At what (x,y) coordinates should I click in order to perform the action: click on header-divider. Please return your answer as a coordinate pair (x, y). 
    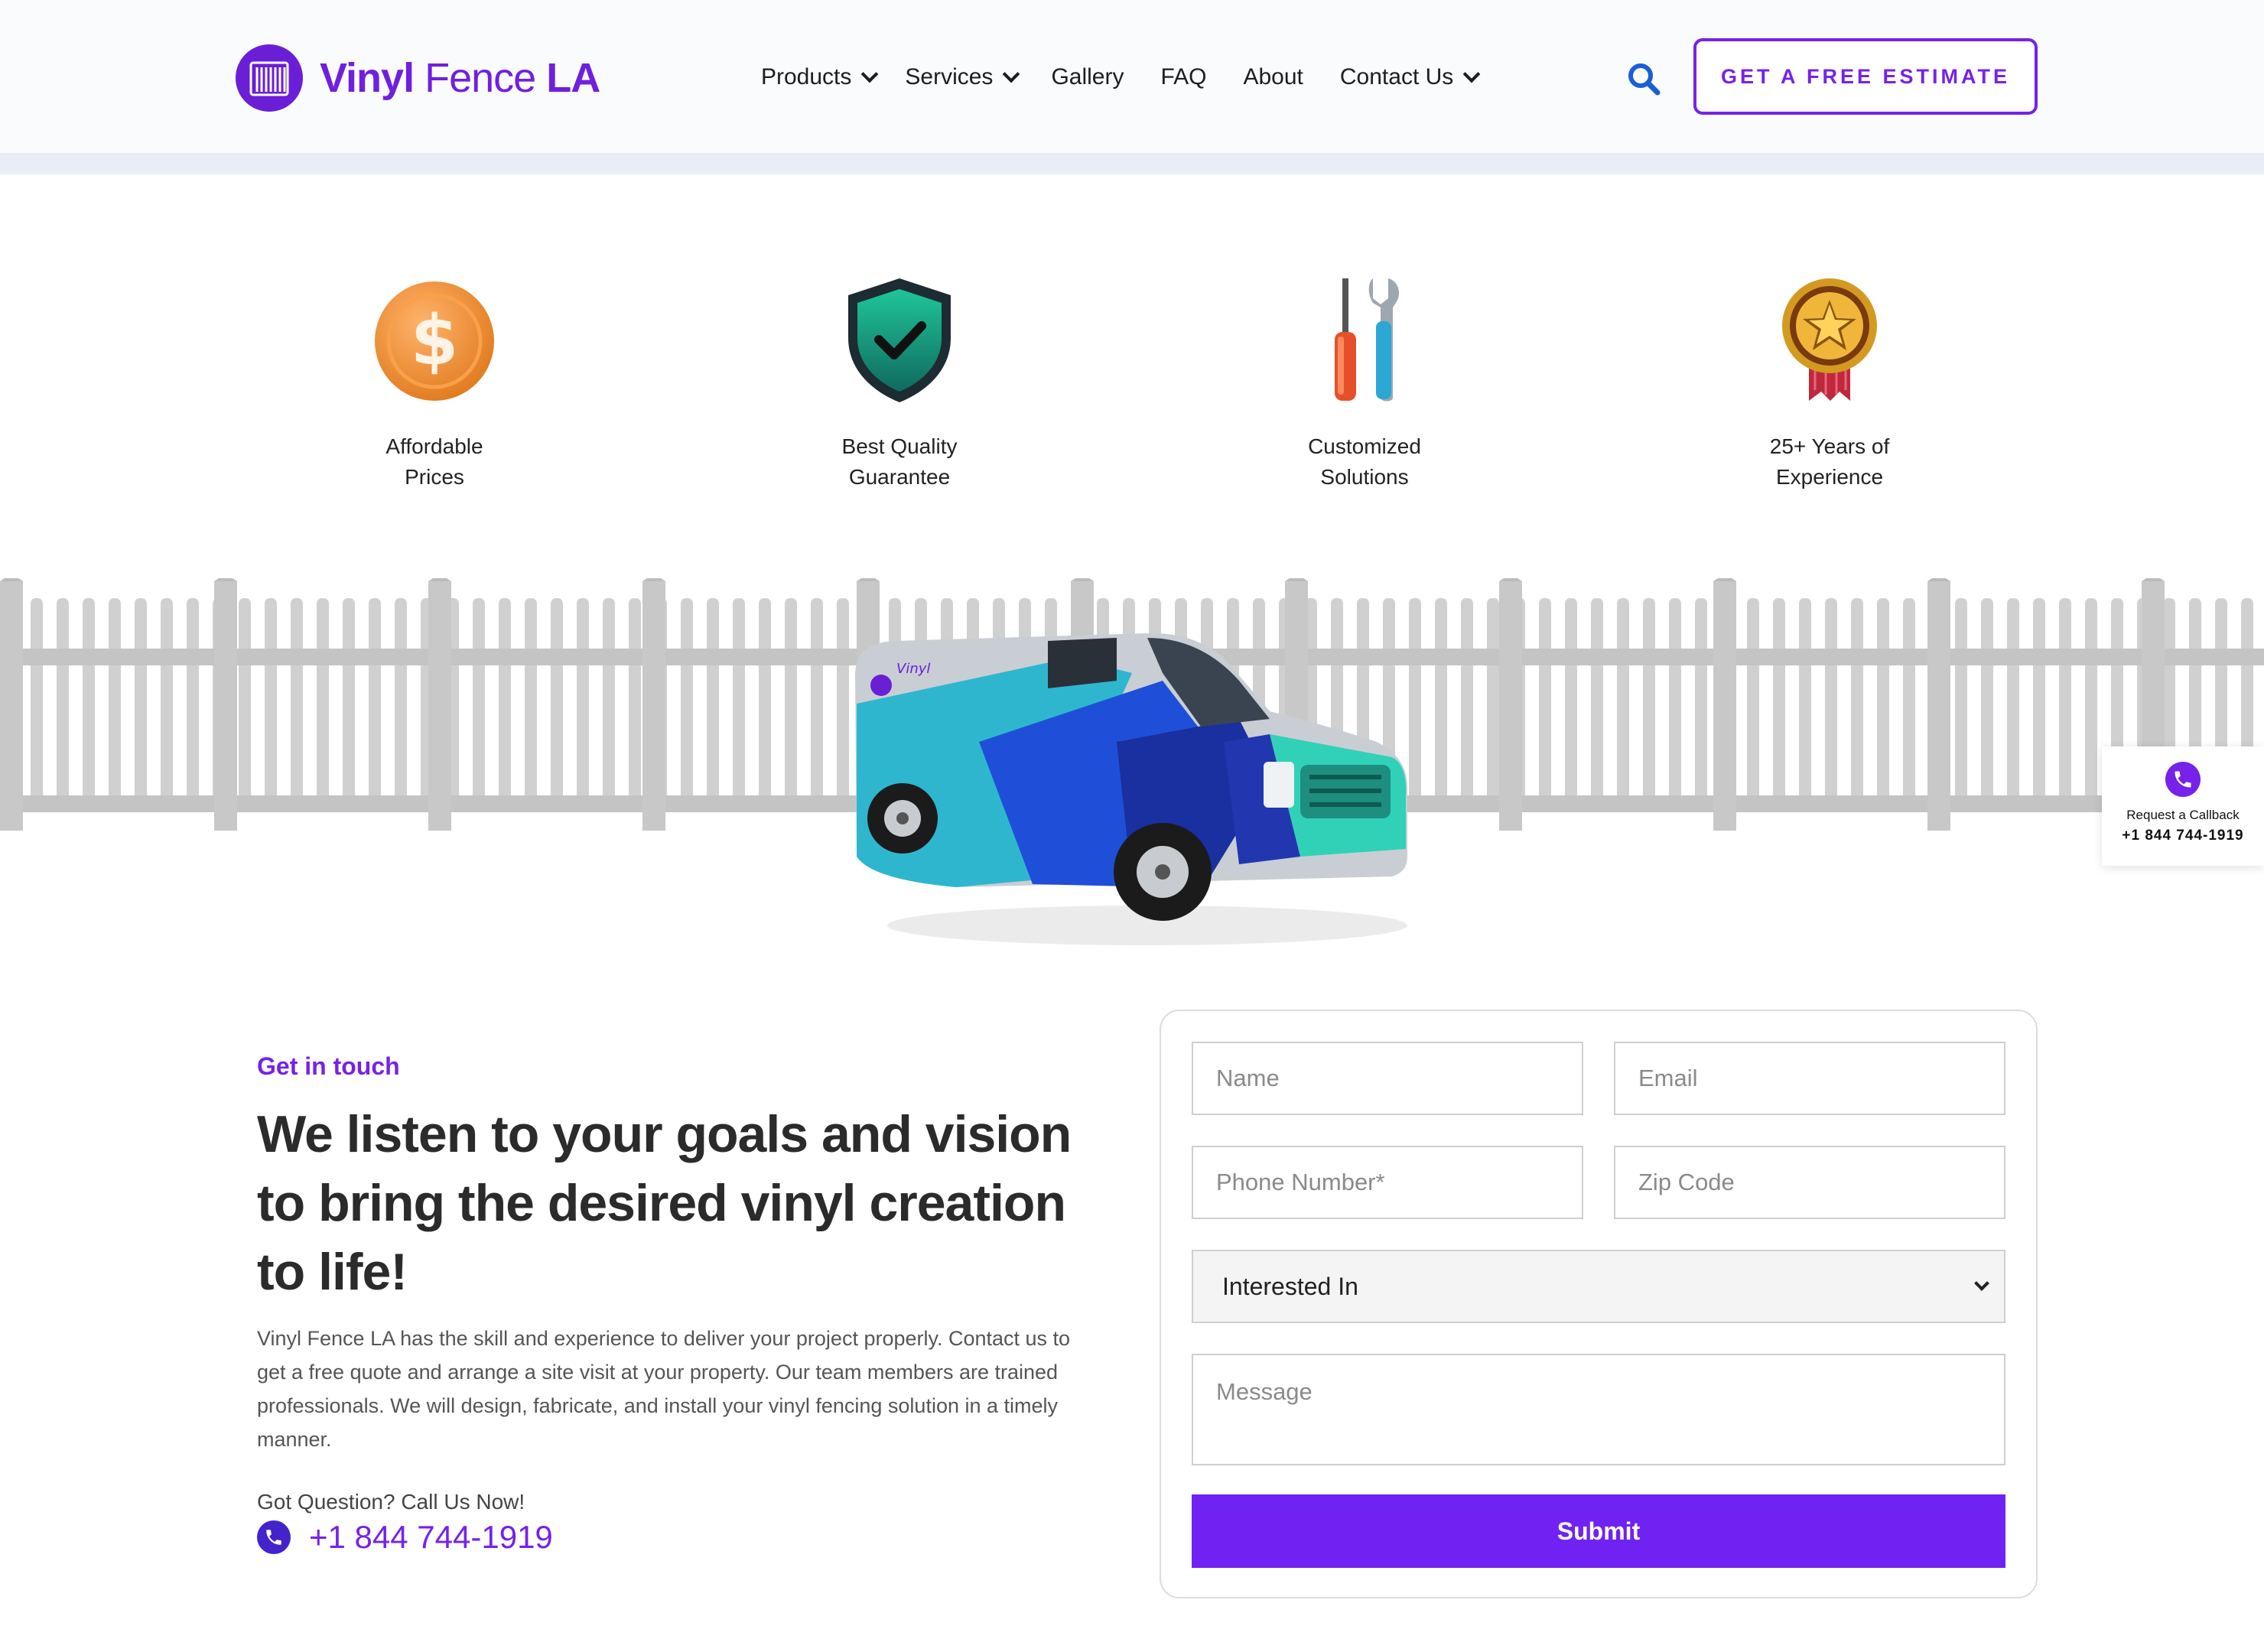
    Looking at the image, I should click on (1132, 163).